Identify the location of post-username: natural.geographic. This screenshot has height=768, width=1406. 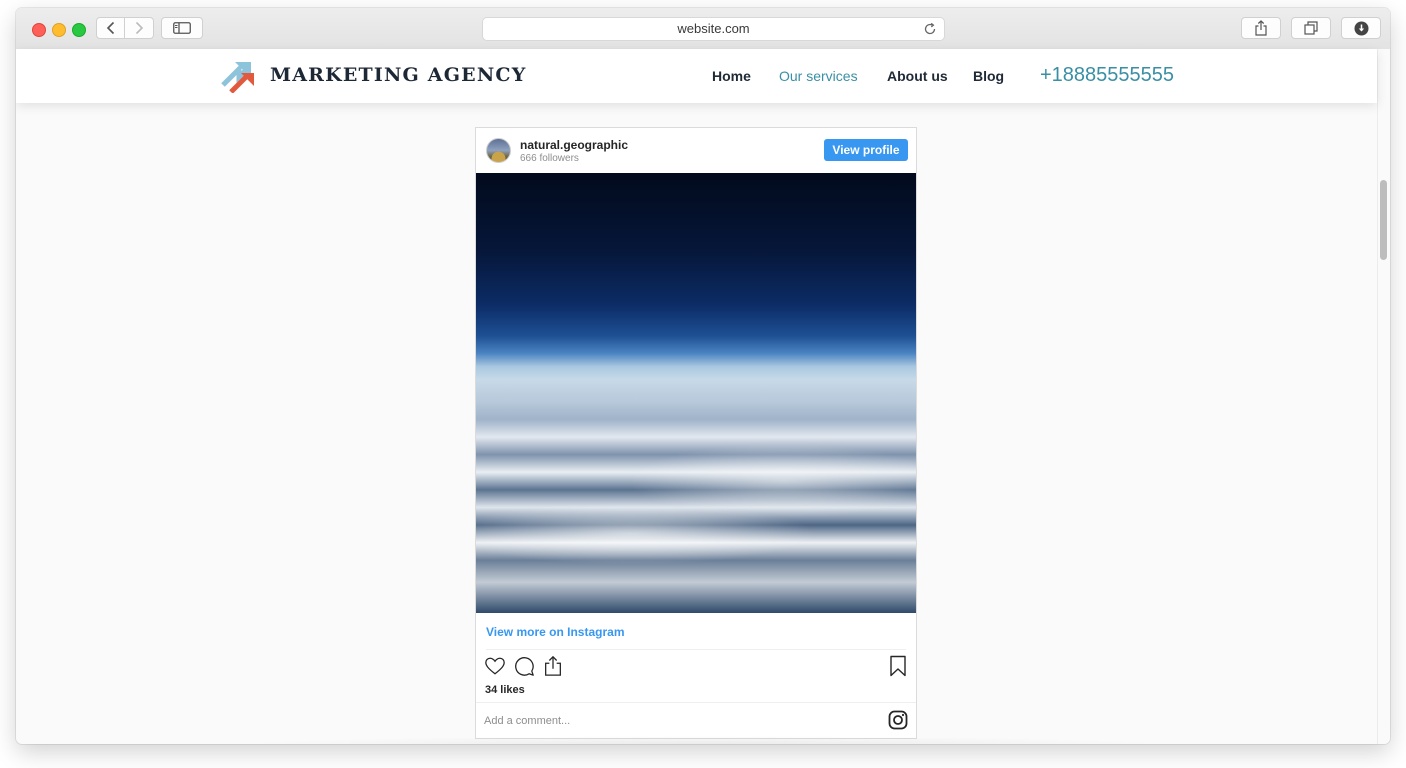
(574, 145).